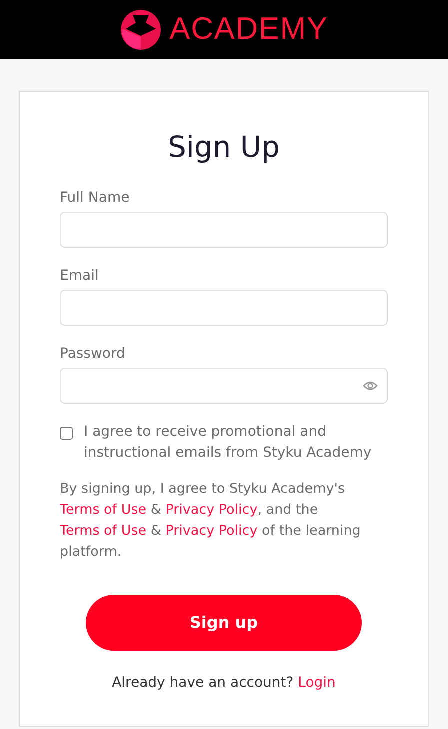 The image size is (448, 729). I want to click on signup-button: Sign up, so click(224, 622).